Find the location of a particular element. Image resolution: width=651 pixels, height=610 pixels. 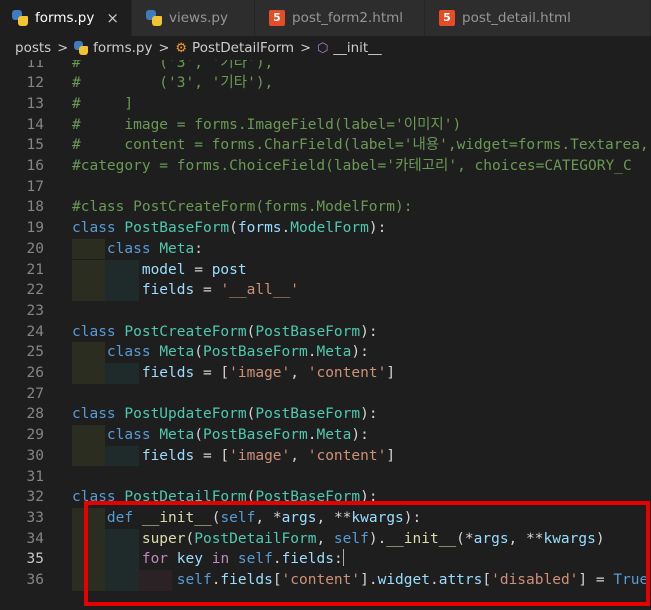

code-line: 19 class PostBaseForm(forms.ModelForm): is located at coordinates (325, 228).